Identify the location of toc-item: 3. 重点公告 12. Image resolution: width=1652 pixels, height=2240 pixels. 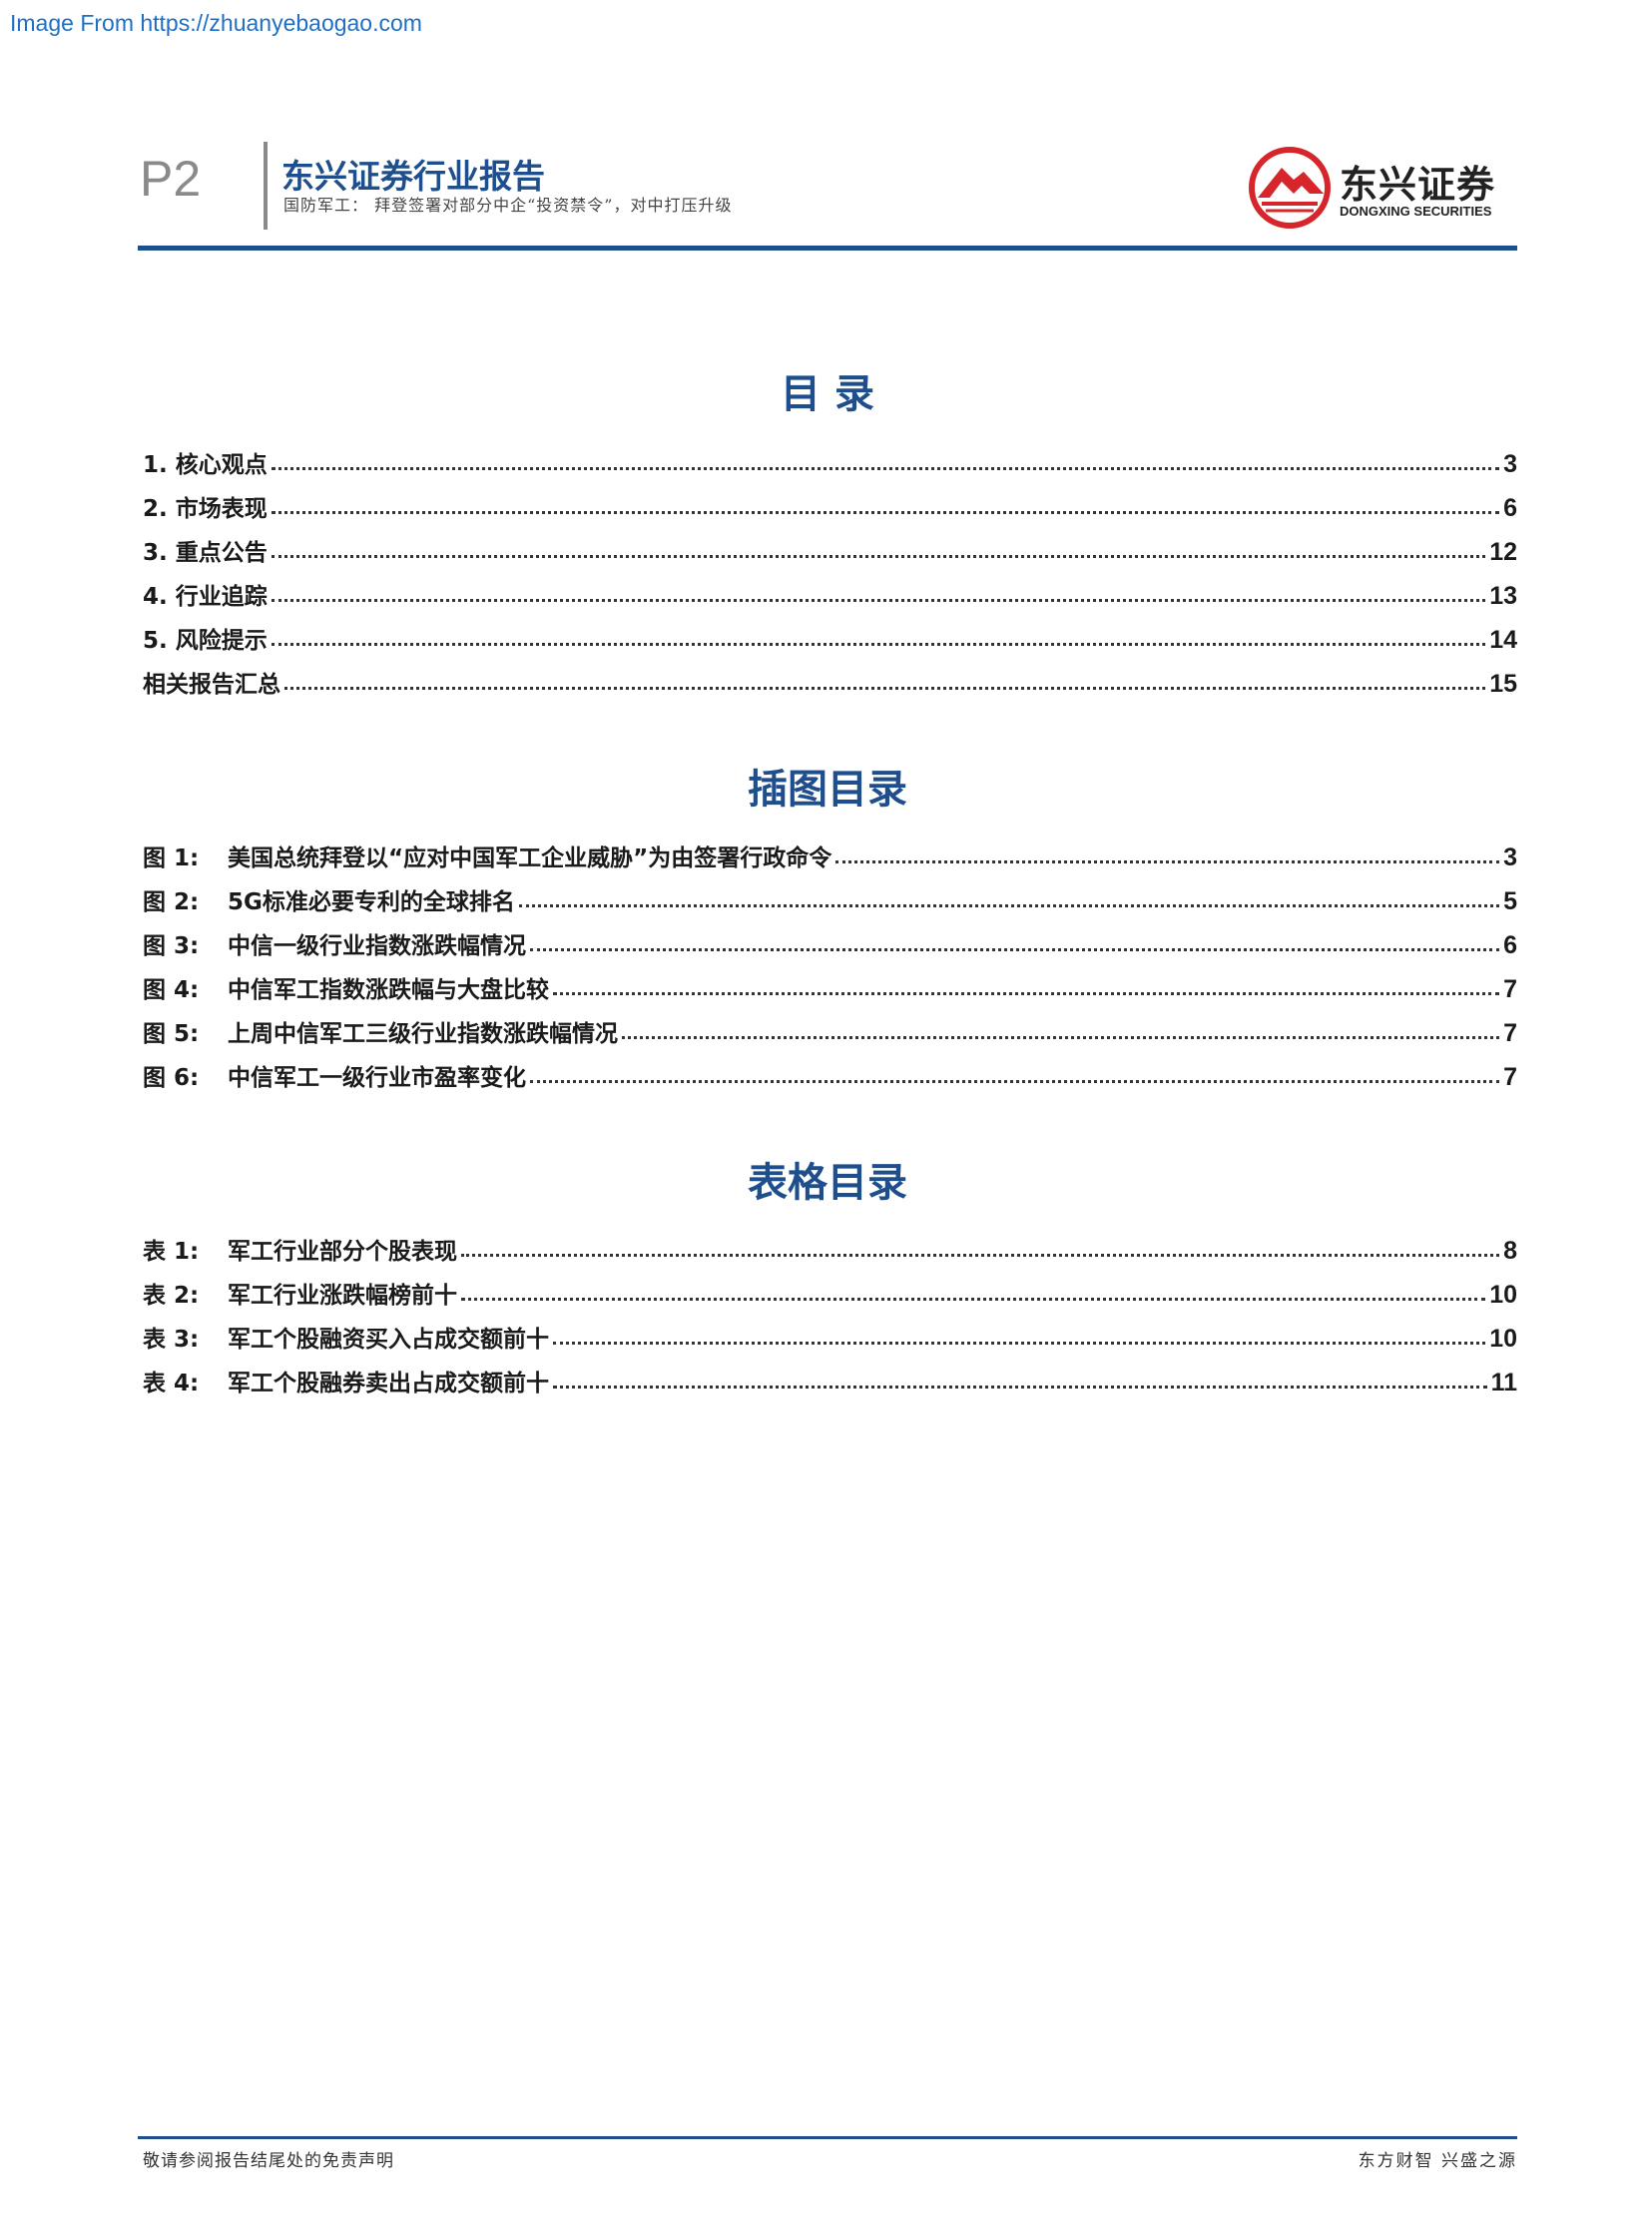
(830, 545).